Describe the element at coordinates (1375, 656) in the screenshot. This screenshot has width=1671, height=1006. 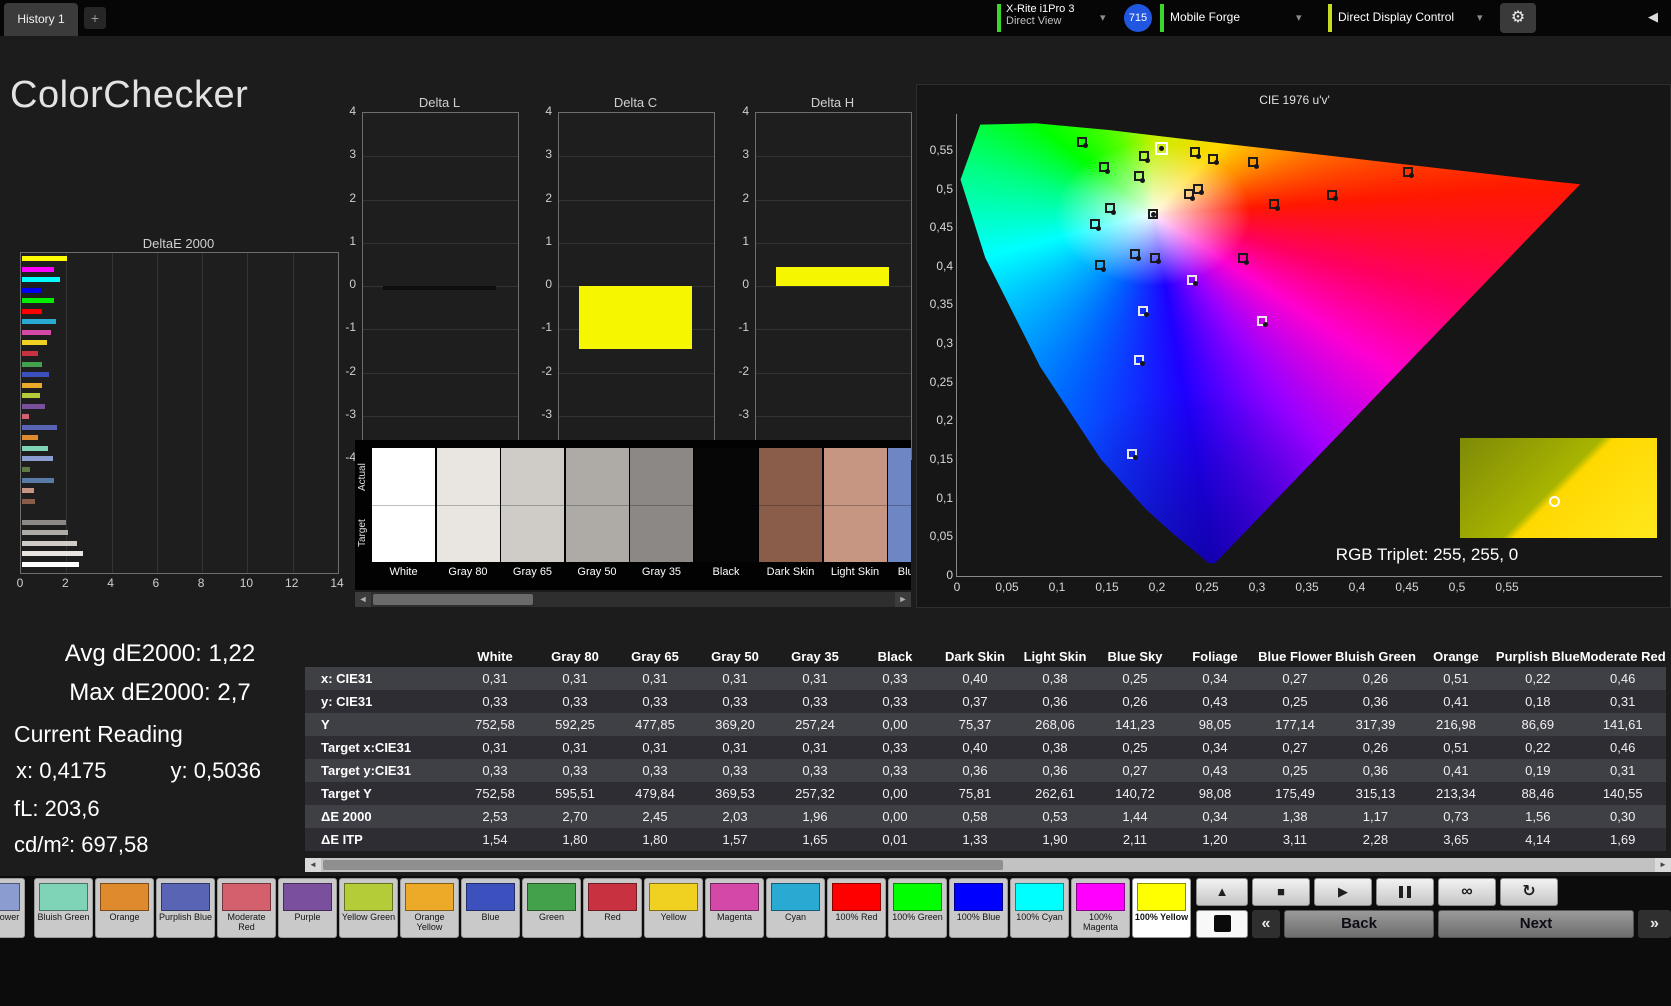
I see `table-header-cell: Bluish Green` at that location.